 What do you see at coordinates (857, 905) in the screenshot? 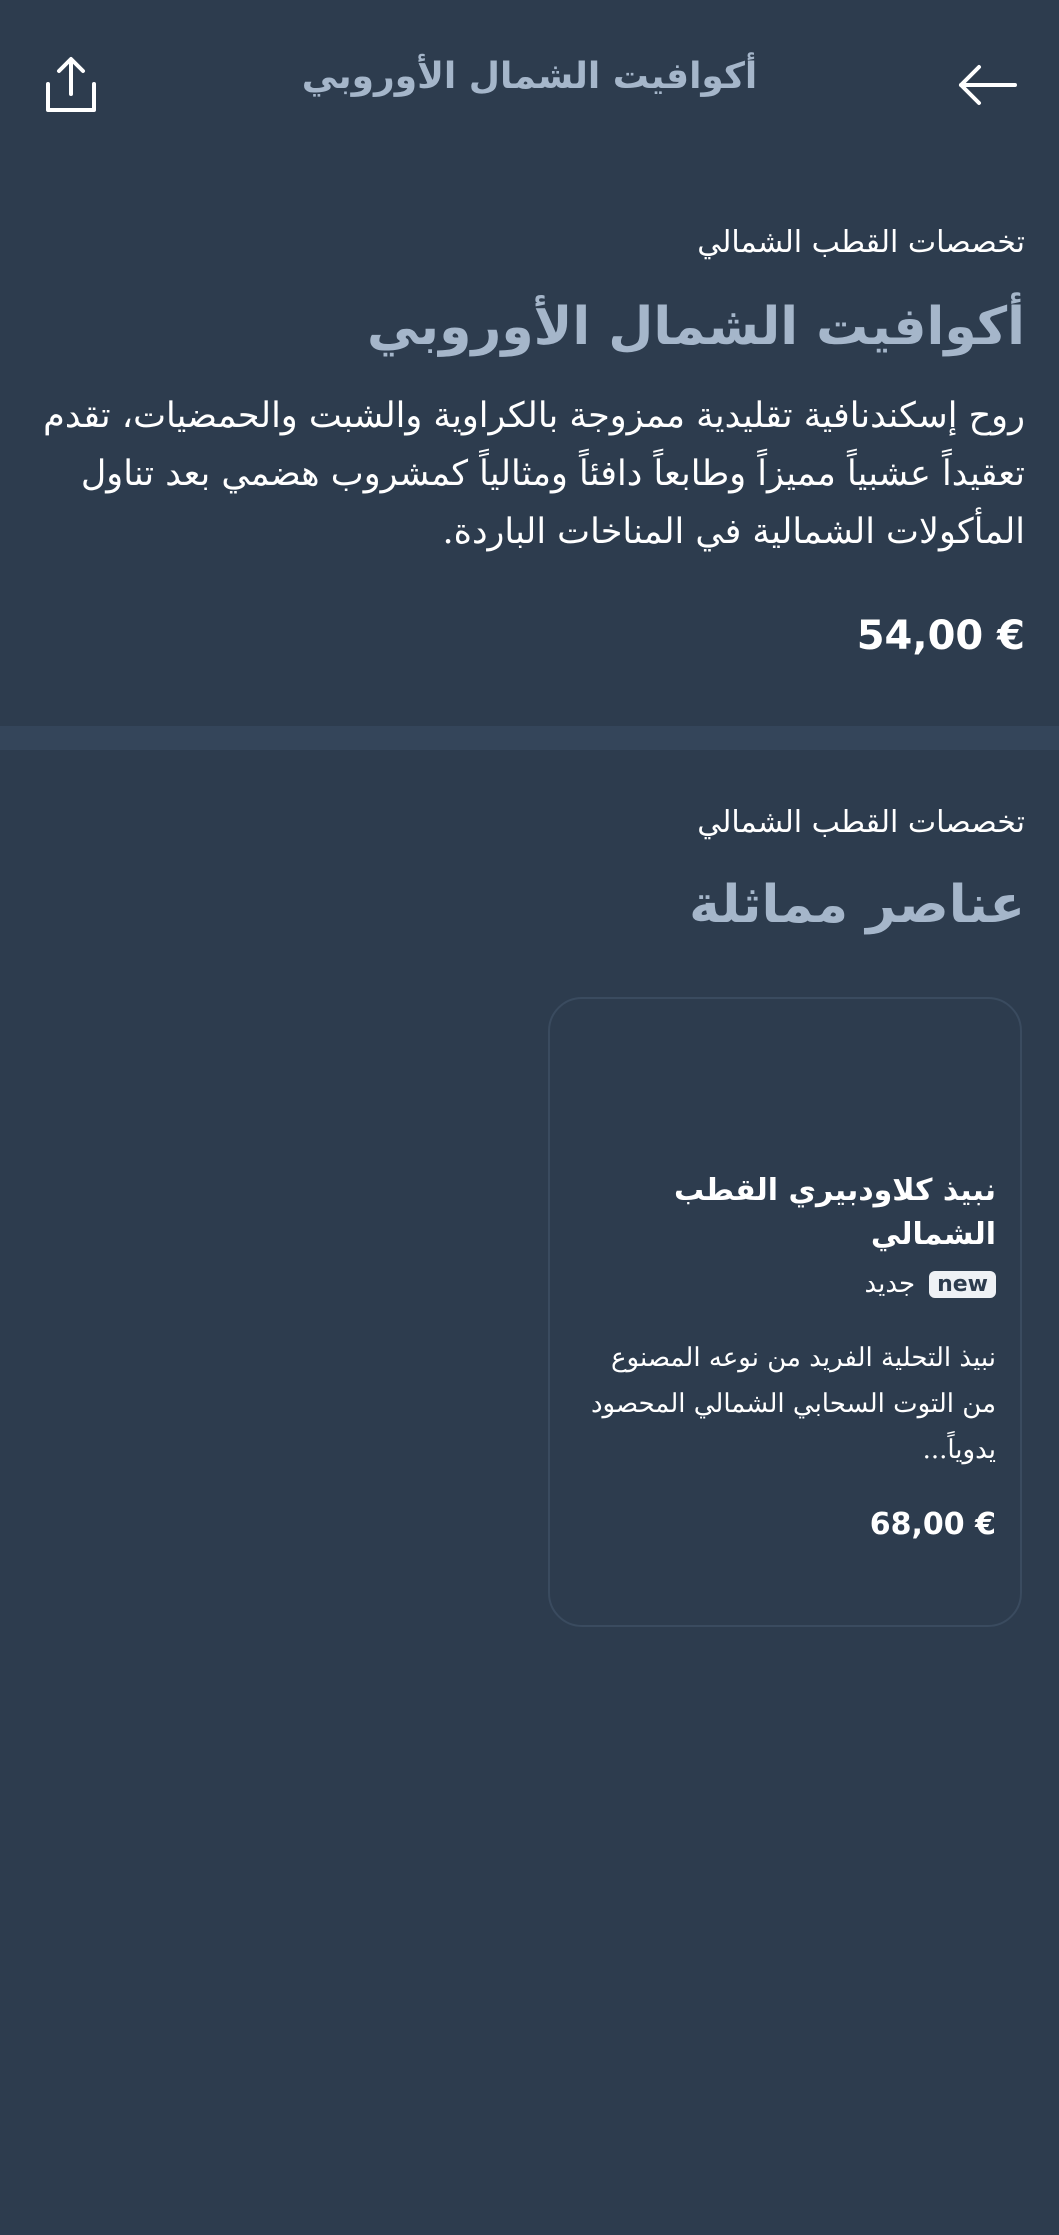
I see `similar-items-title: عناصر مماثلة` at bounding box center [857, 905].